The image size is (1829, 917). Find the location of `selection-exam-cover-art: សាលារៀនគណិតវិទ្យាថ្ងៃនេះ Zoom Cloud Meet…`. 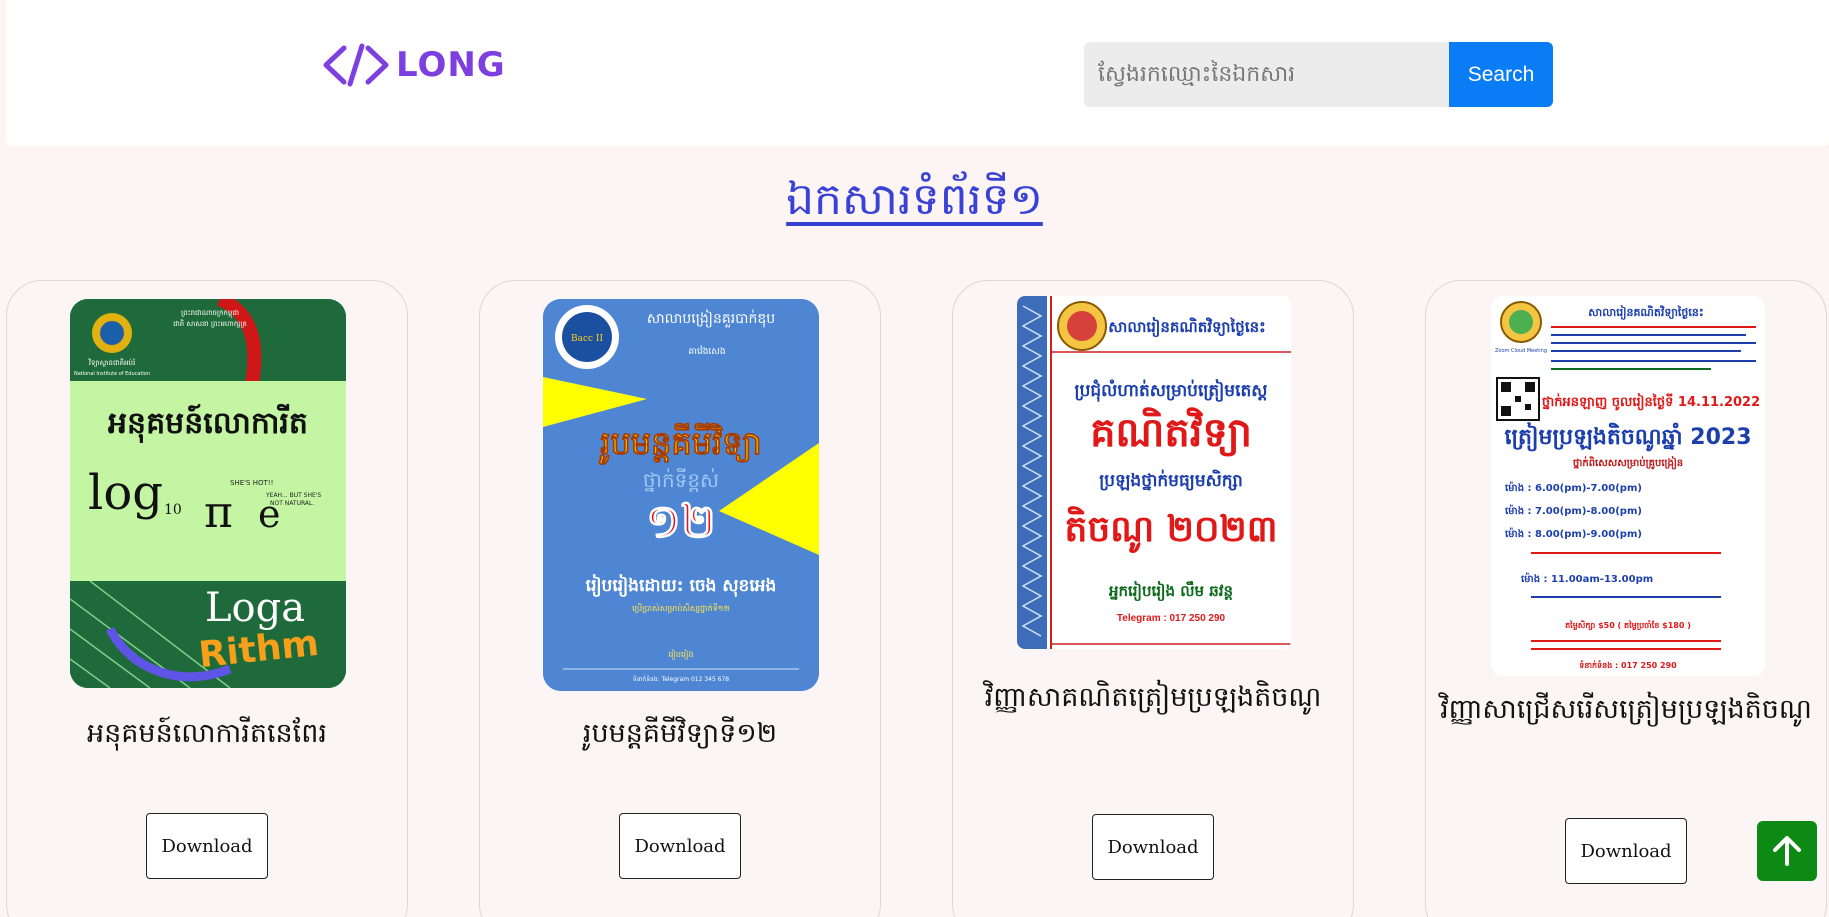

selection-exam-cover-art: សាលារៀនគណិតវិទ្យាថ្ងៃនេះ Zoom Cloud Meet… is located at coordinates (1628, 486).